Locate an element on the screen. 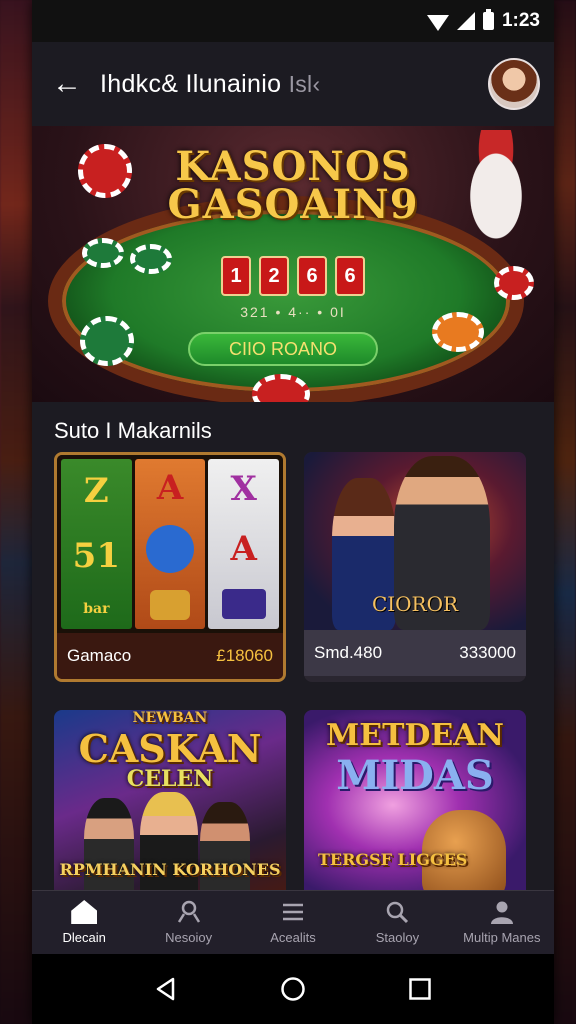  game-prize: £18060 is located at coordinates (244, 655).